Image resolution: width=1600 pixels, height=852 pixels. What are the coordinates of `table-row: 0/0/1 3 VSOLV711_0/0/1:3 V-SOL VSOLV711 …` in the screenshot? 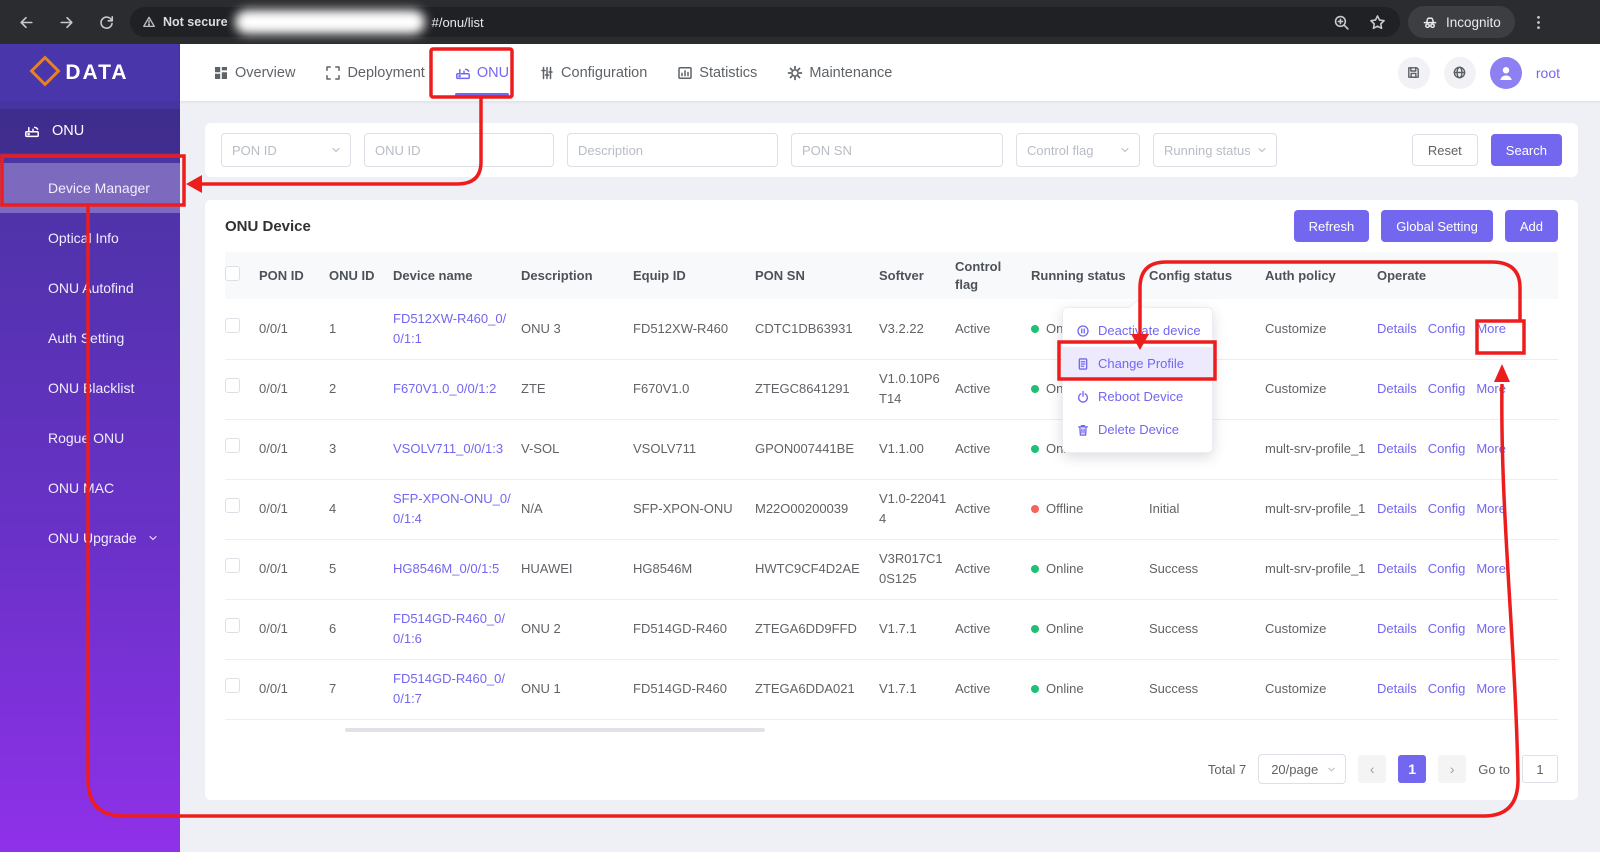 It's located at (891, 449).